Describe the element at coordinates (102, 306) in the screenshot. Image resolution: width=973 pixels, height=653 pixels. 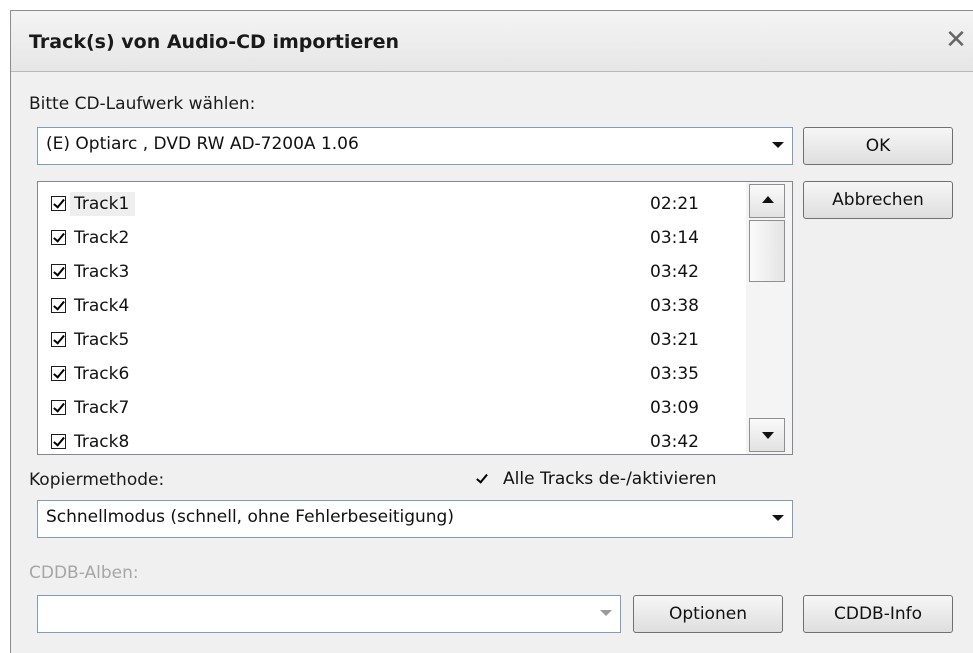
I see `track-name: Track4` at that location.